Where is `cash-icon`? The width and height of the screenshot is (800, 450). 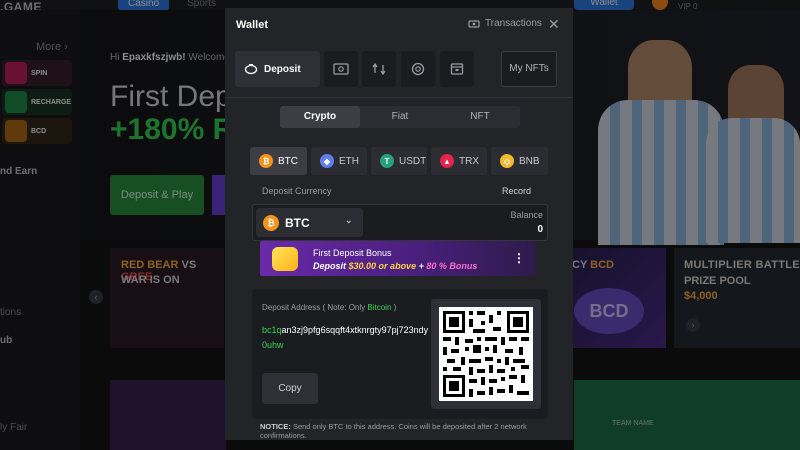
cash-icon is located at coordinates (341, 69).